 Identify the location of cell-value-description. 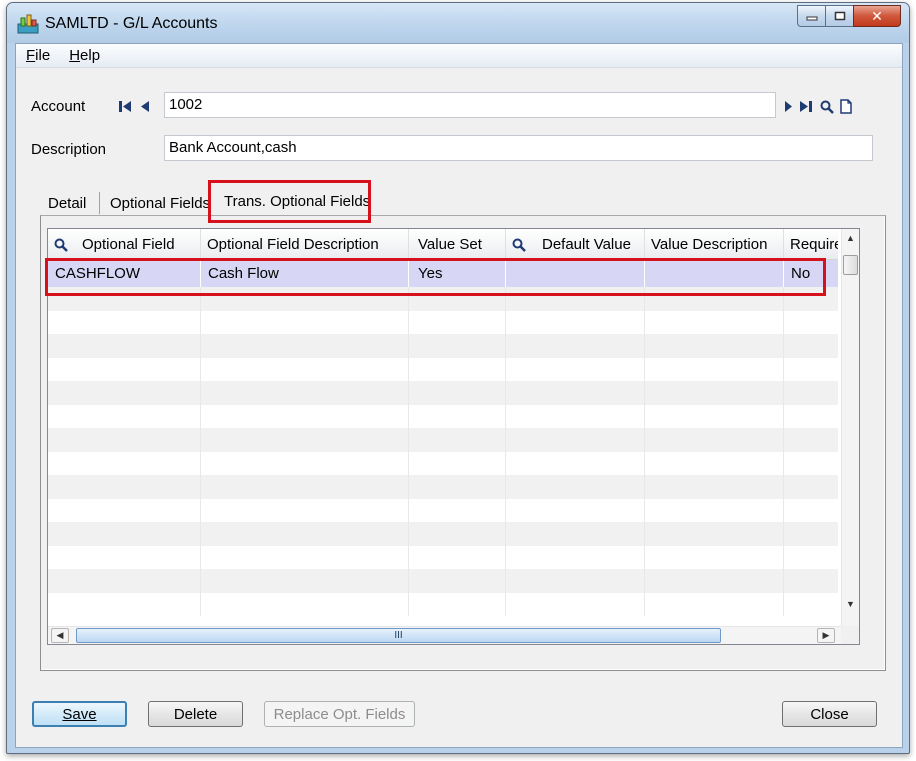
(714, 273).